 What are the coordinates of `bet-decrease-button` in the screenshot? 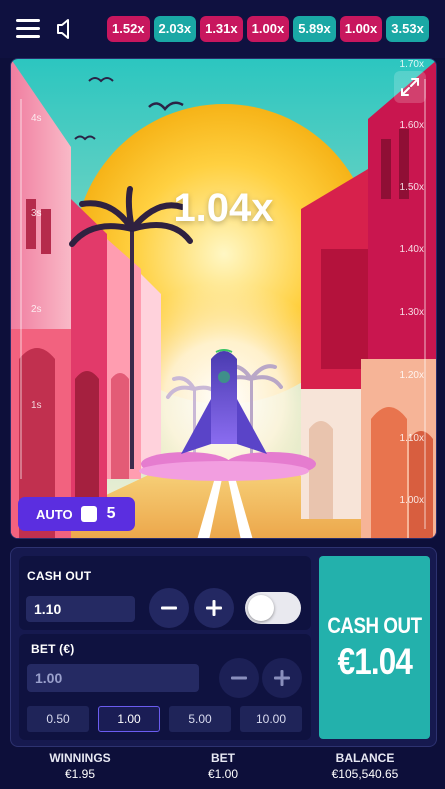 It's located at (239, 678).